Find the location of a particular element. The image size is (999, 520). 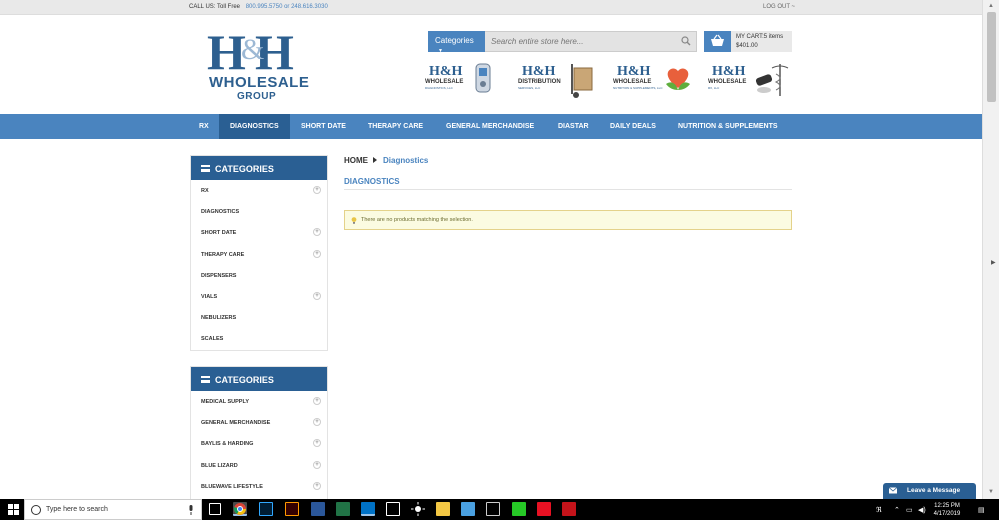

photos-icon is located at coordinates (468, 509).